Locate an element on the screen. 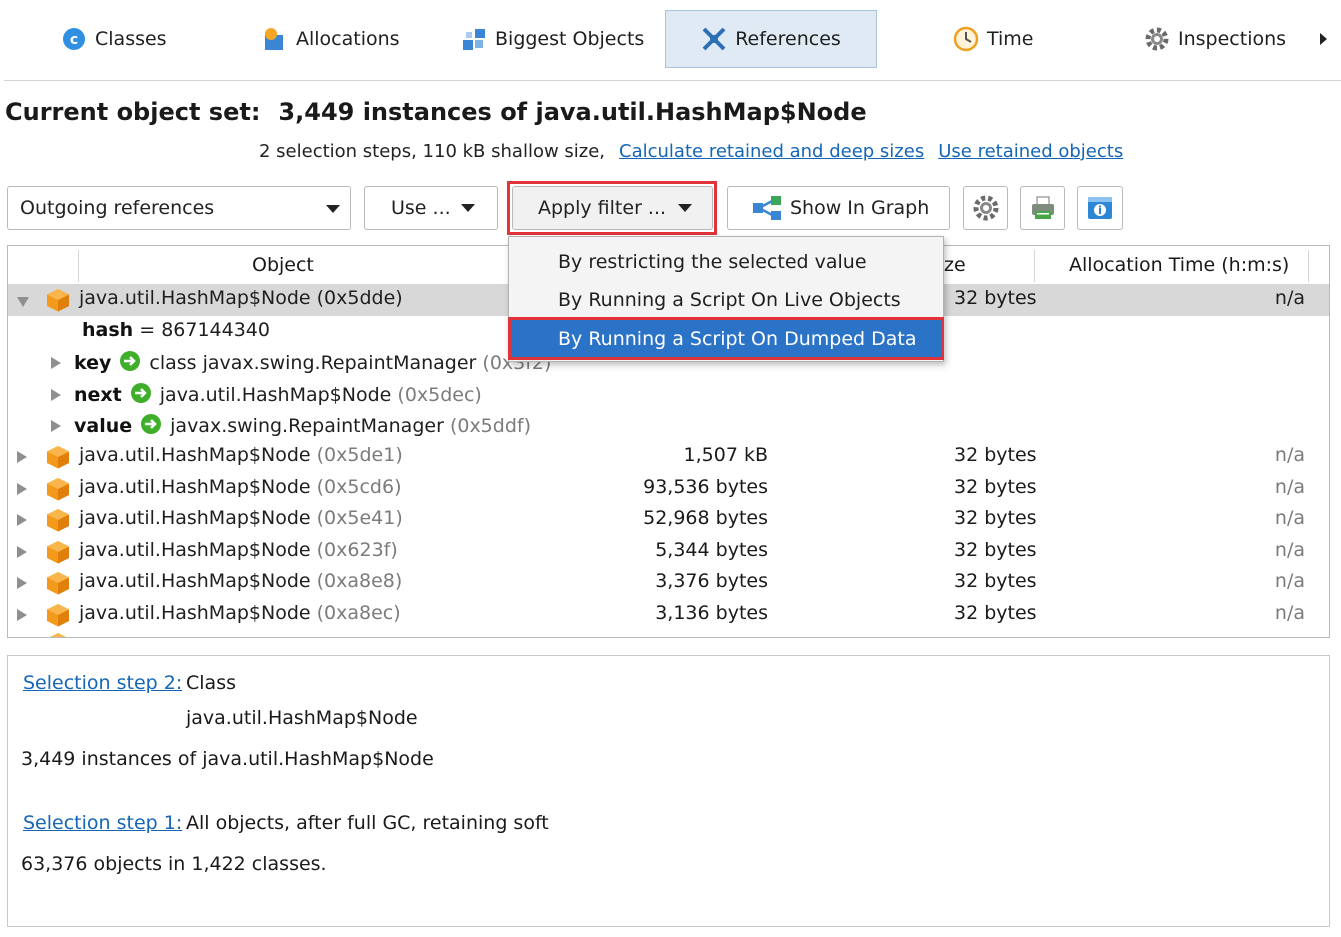 Image resolution: width=1341 pixels, height=937 pixels. show-in-graph-label: Show In Graph is located at coordinates (860, 208).